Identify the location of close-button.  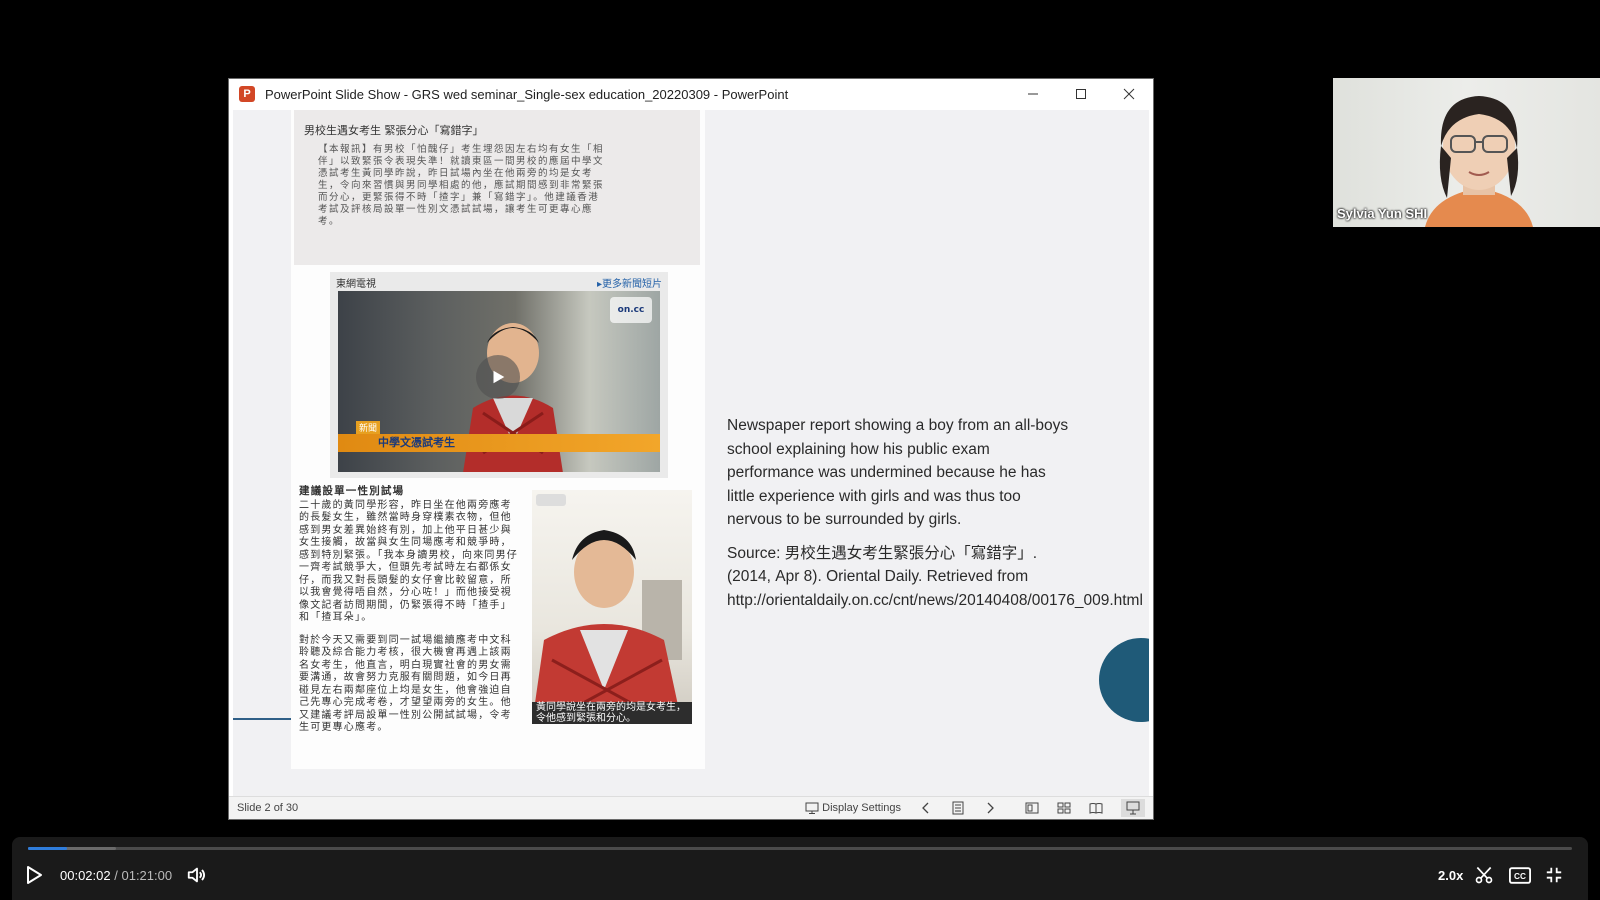
(1129, 94).